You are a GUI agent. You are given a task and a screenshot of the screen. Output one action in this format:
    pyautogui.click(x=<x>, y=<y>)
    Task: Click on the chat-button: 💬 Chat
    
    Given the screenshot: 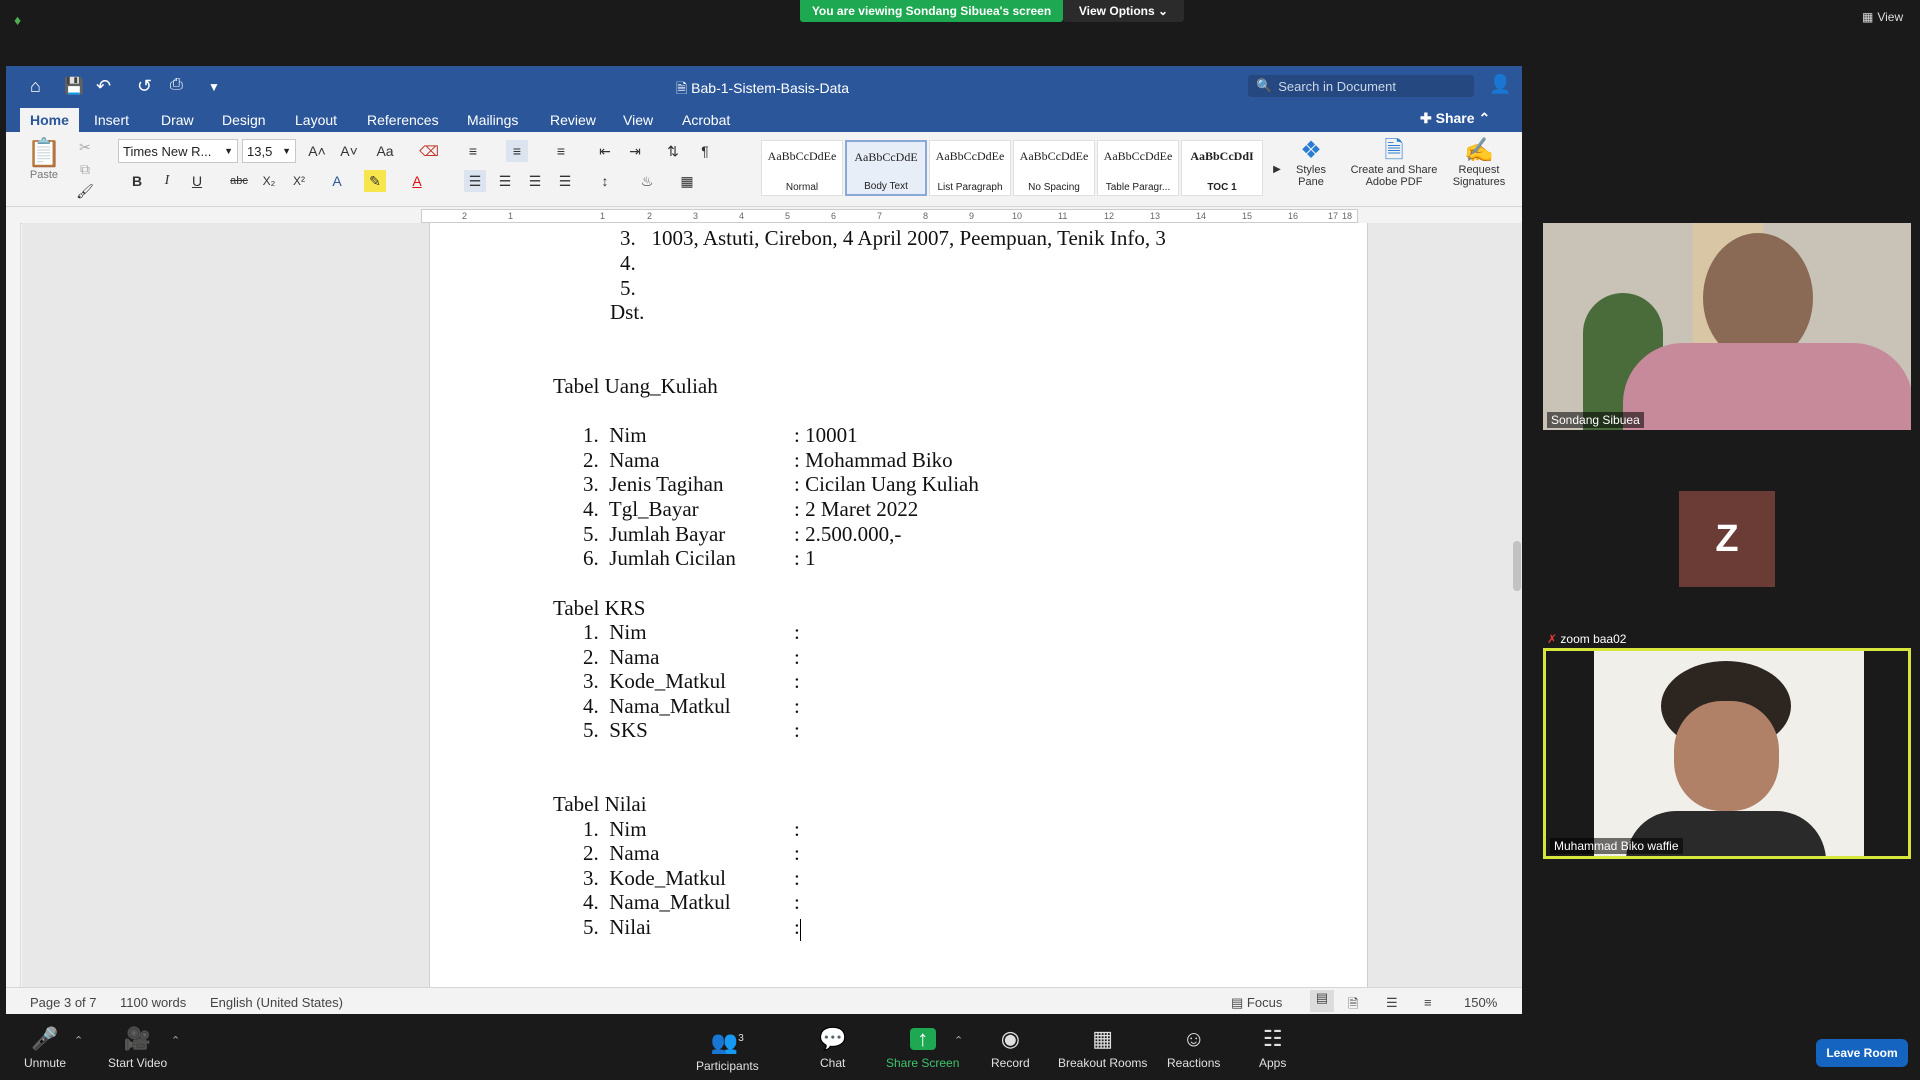 What is the action you would take?
    pyautogui.click(x=832, y=1049)
    